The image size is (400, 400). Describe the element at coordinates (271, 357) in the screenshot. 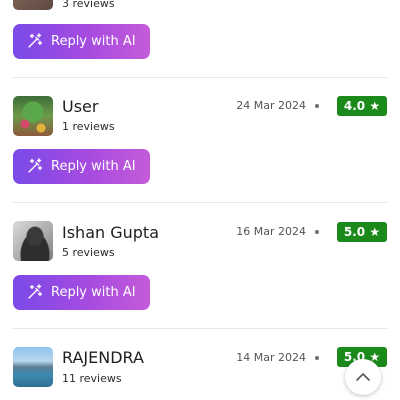

I see `review-date: 14 Mar 2024` at that location.